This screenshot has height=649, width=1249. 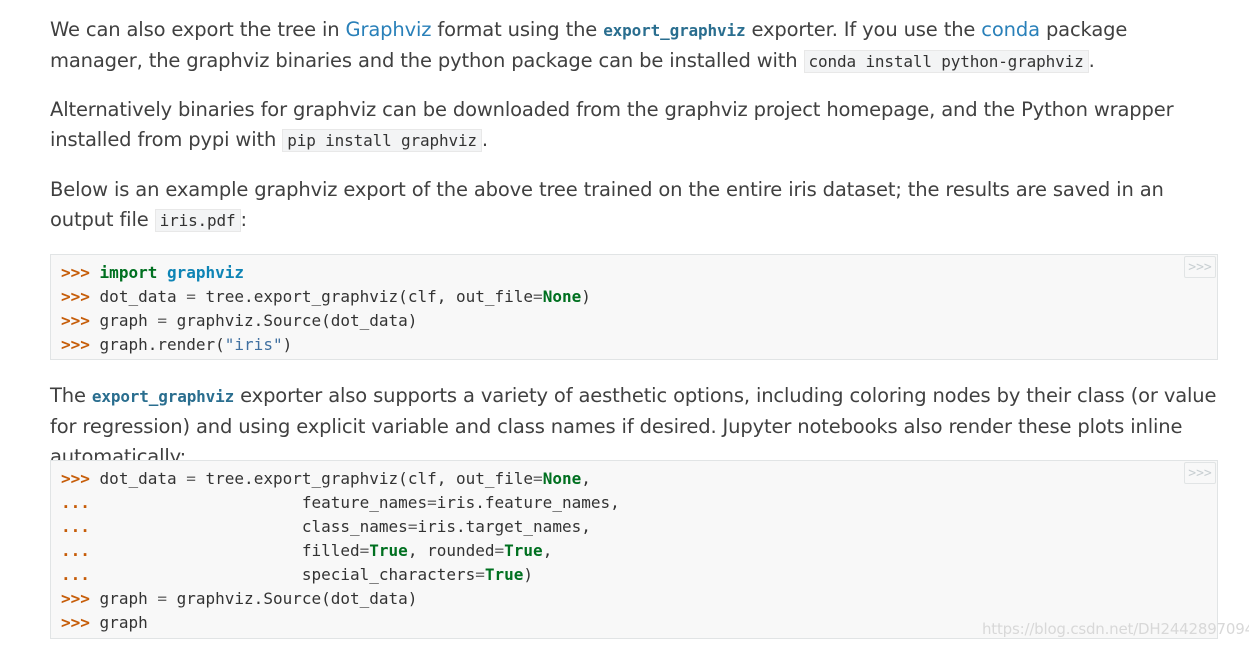 I want to click on code-line: ... feature_names=iris.feature_names,, so click(x=639, y=503).